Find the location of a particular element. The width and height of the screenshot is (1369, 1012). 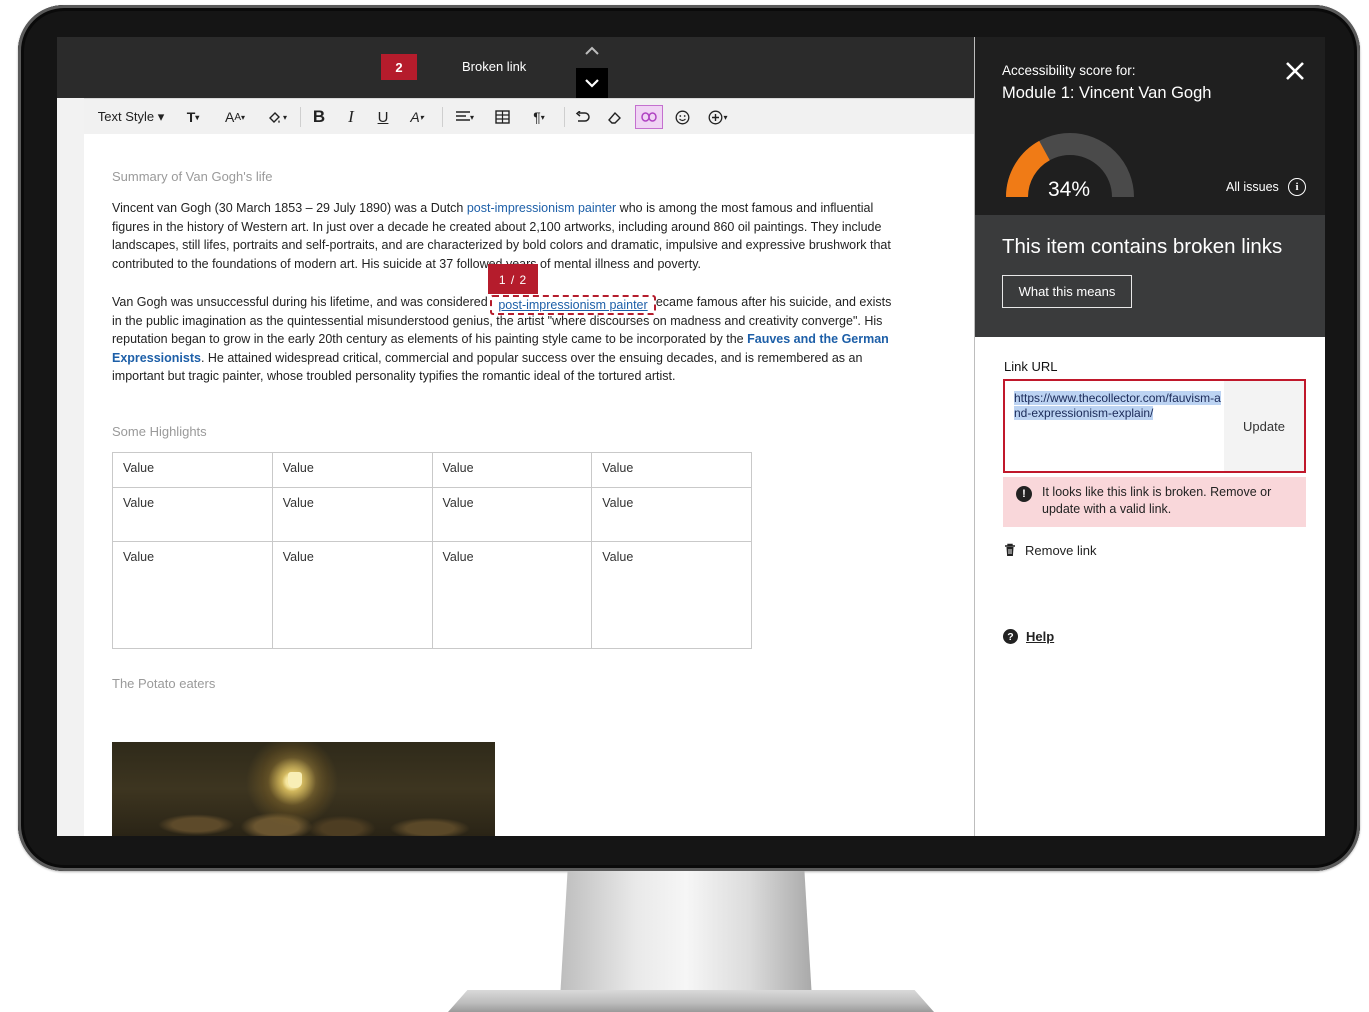

underline-icon: U is located at coordinates (383, 117).